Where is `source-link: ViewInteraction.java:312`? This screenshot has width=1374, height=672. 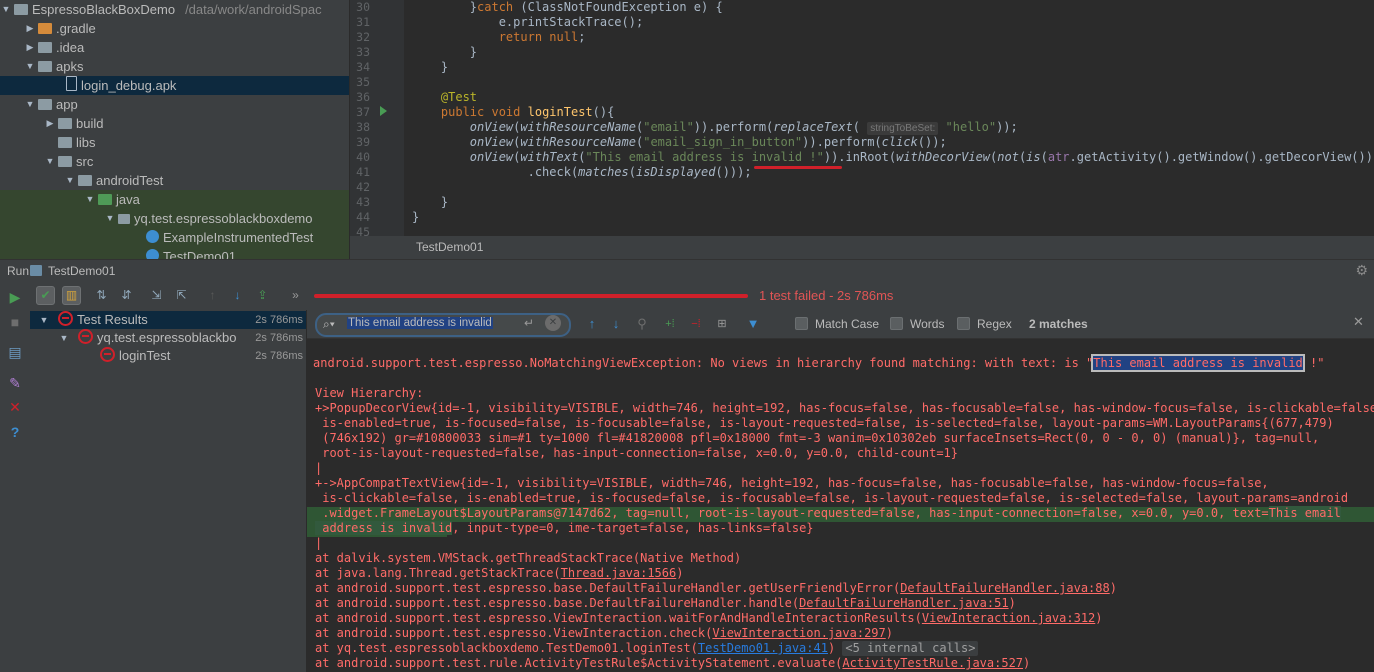 source-link: ViewInteraction.java:312 is located at coordinates (1008, 618).